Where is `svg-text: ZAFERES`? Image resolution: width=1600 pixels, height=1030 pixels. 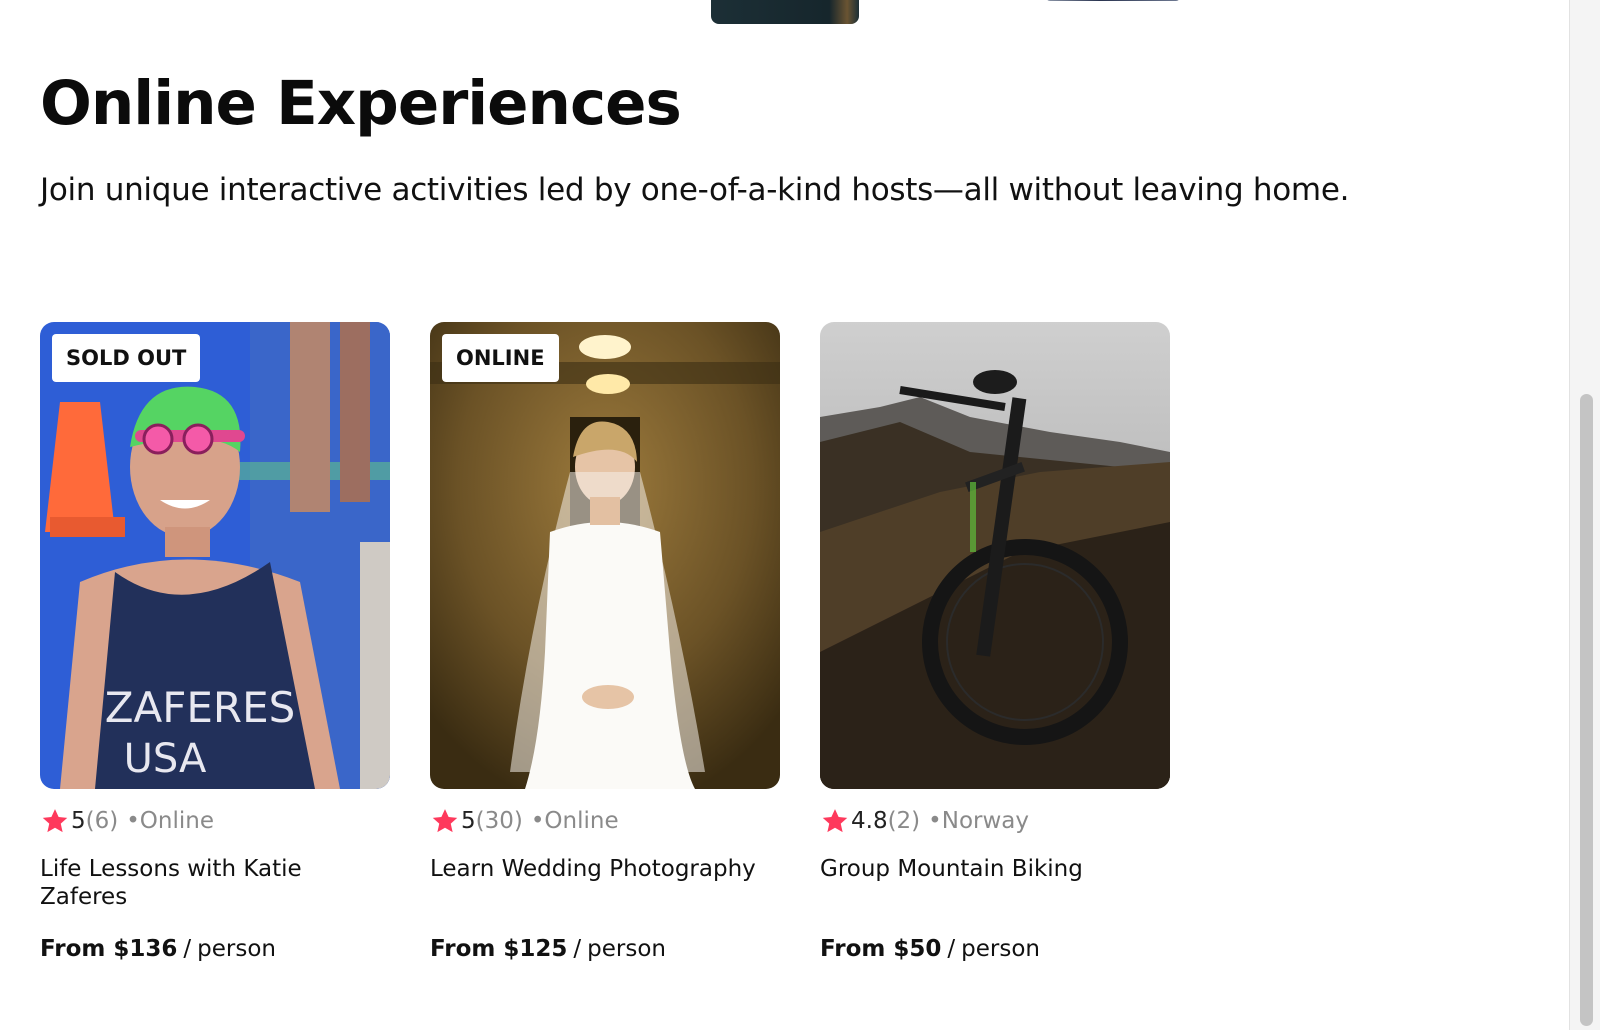
svg-text: ZAFERES is located at coordinates (200, 707).